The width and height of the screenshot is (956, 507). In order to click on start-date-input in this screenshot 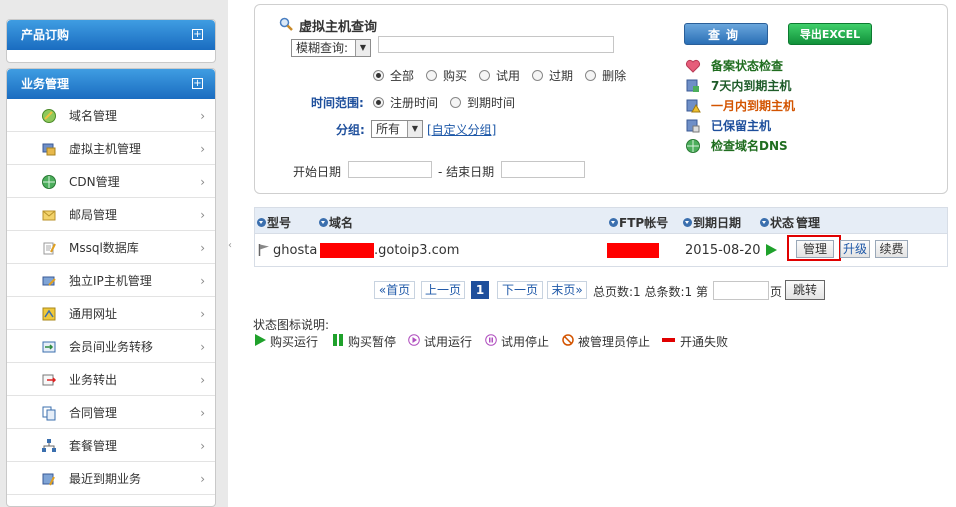, I will do `click(390, 169)`.